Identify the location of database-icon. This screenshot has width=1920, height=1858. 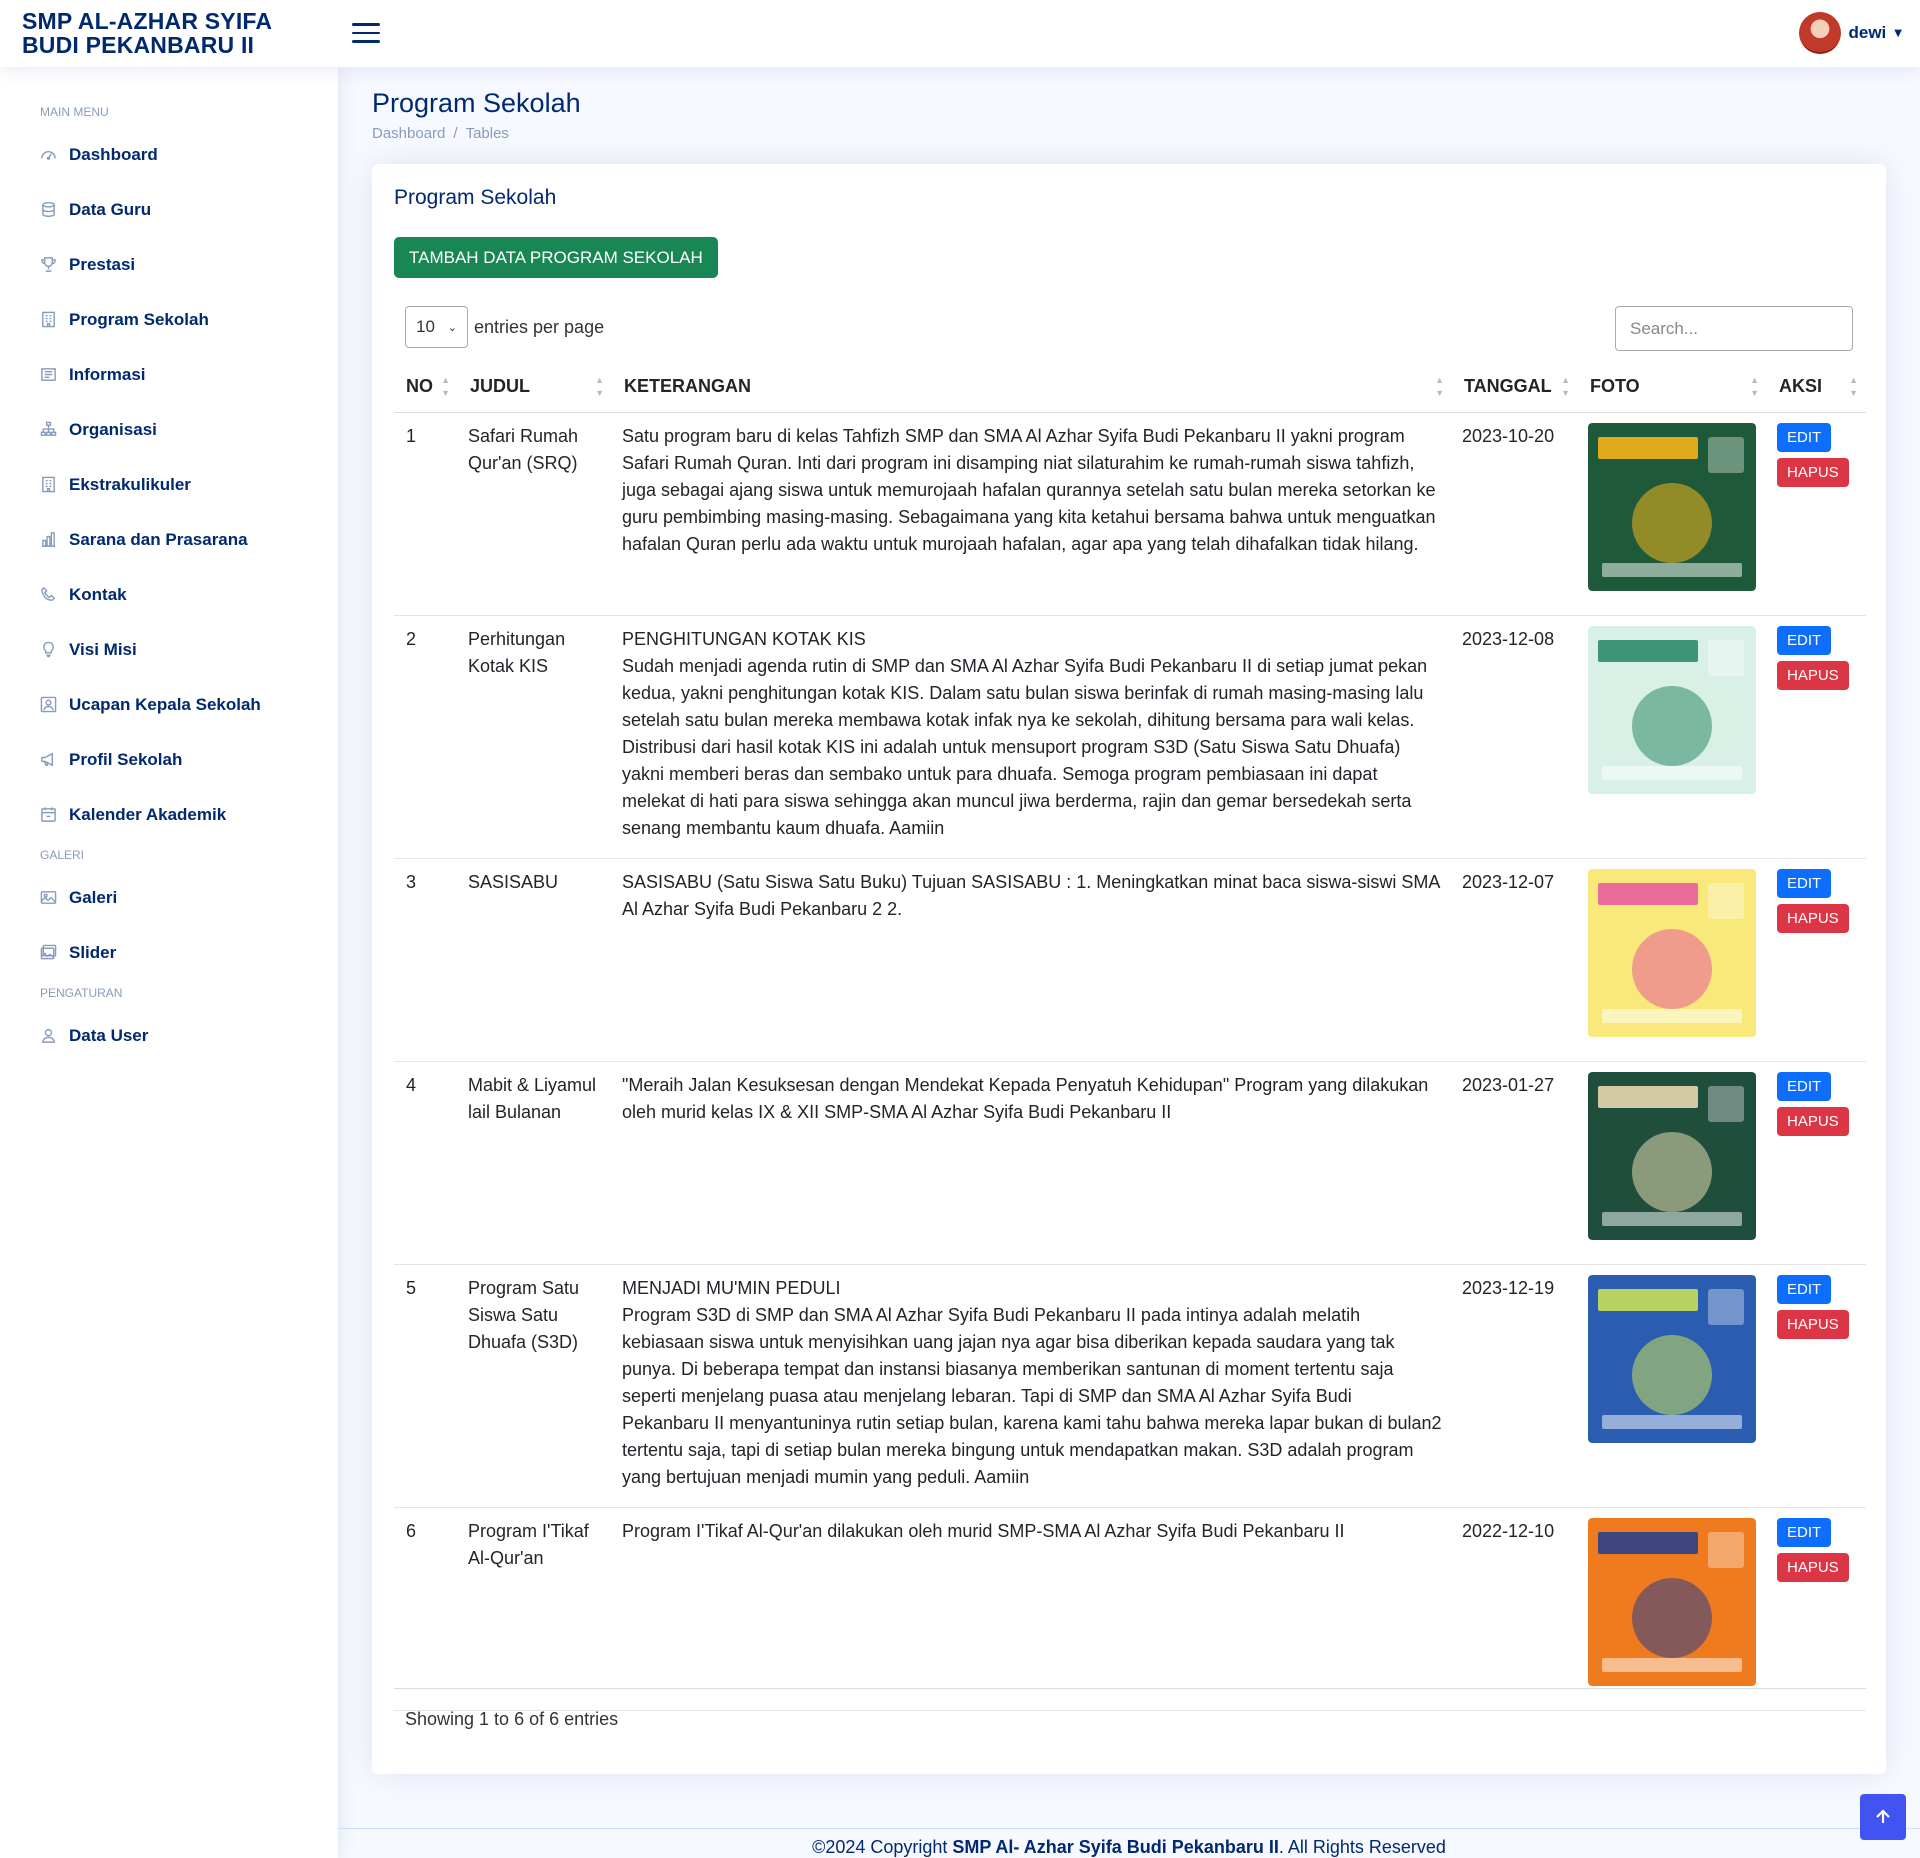
(48, 209).